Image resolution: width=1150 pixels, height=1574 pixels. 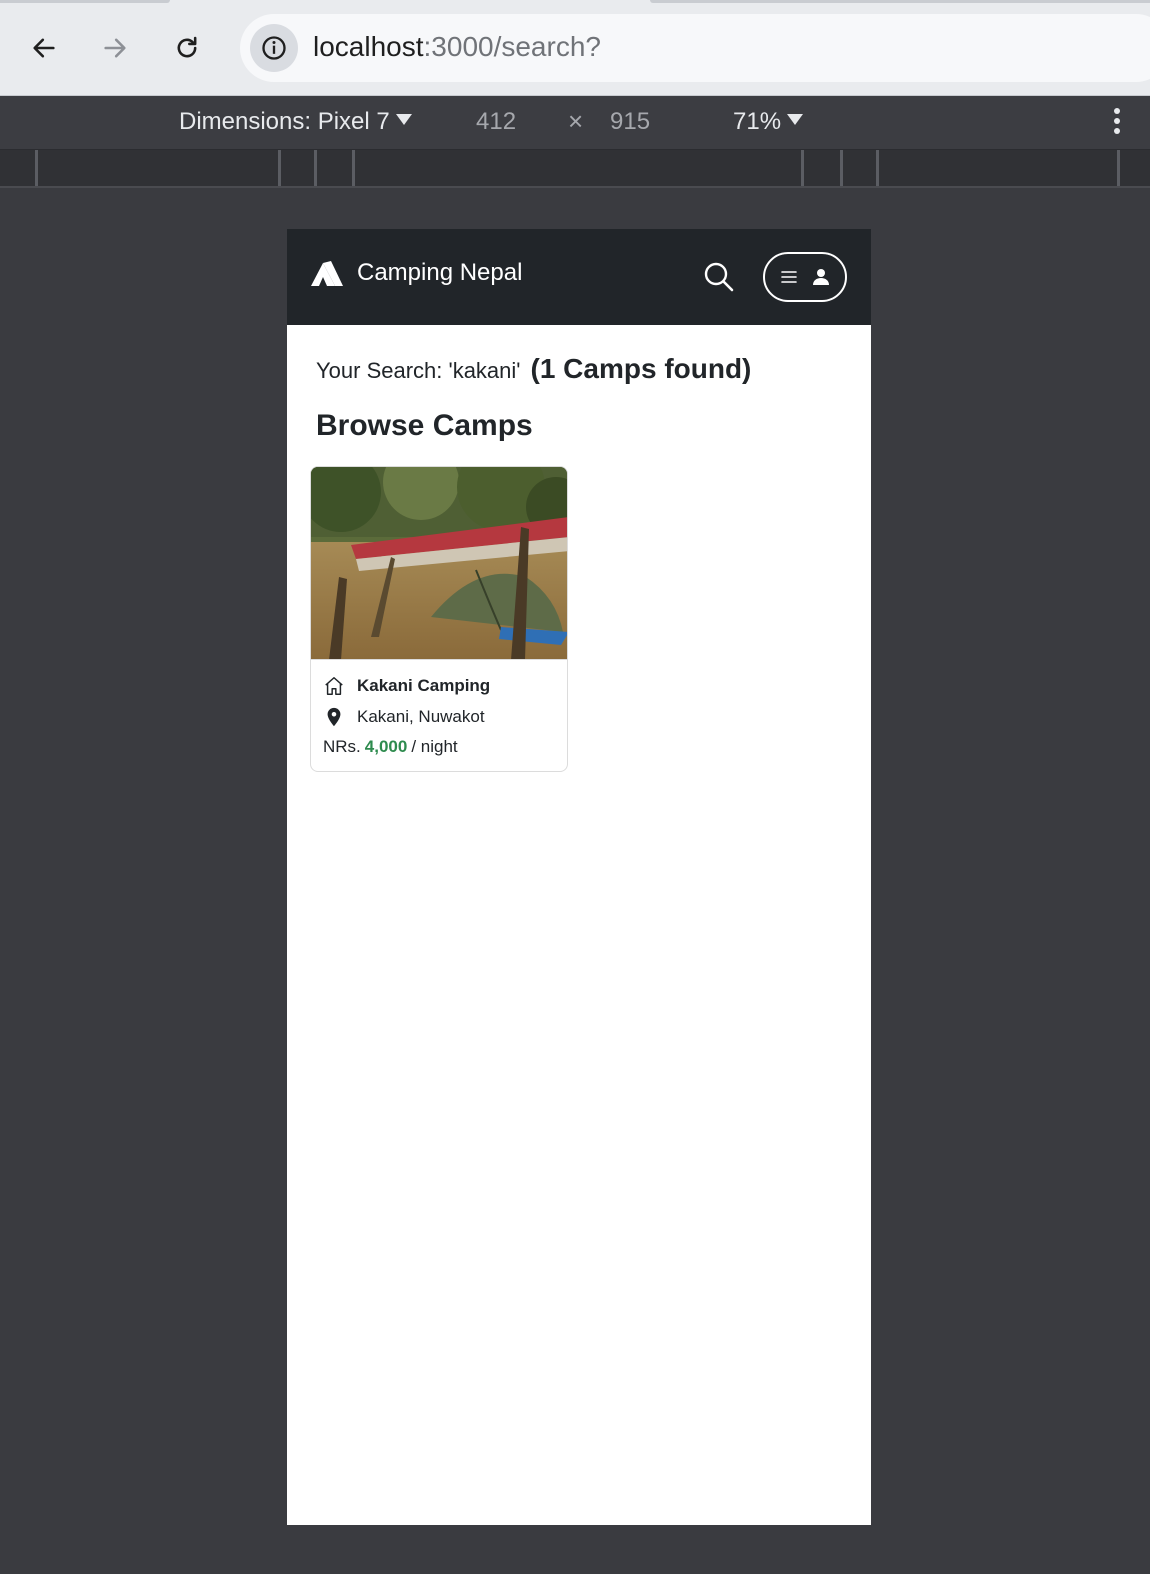 I want to click on search-result-count: (1 Camps found), so click(x=641, y=368).